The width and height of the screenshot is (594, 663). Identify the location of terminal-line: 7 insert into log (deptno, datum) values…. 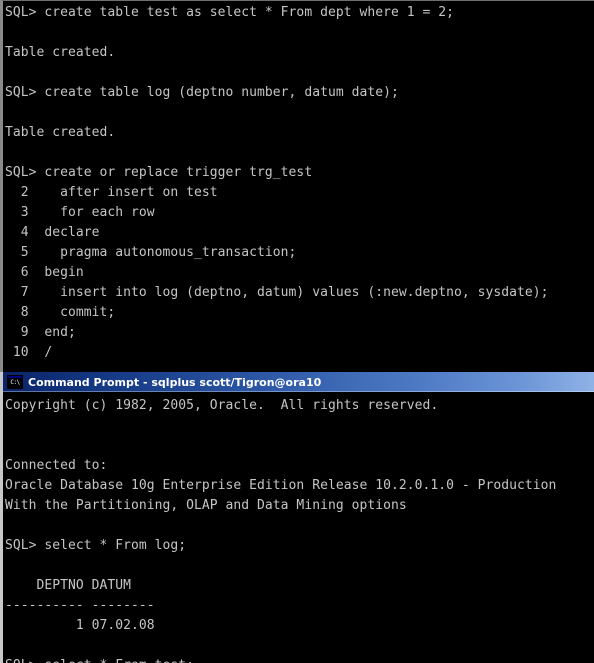
(277, 292).